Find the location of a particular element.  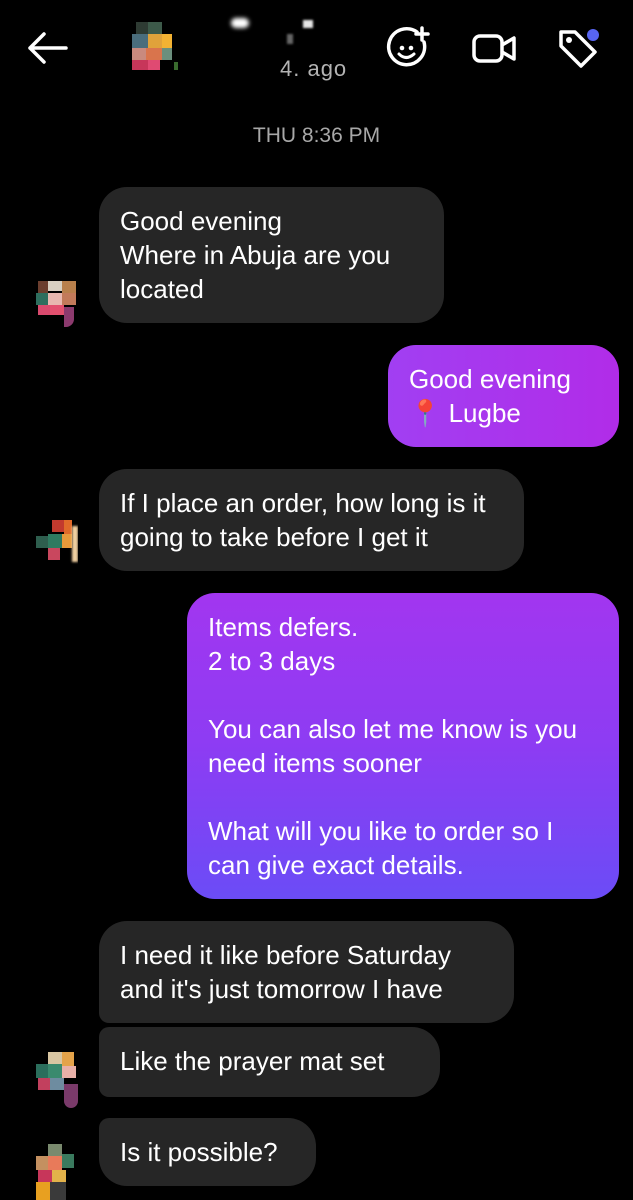

thread-timestamp: THU 8:36 PM is located at coordinates (316, 135).